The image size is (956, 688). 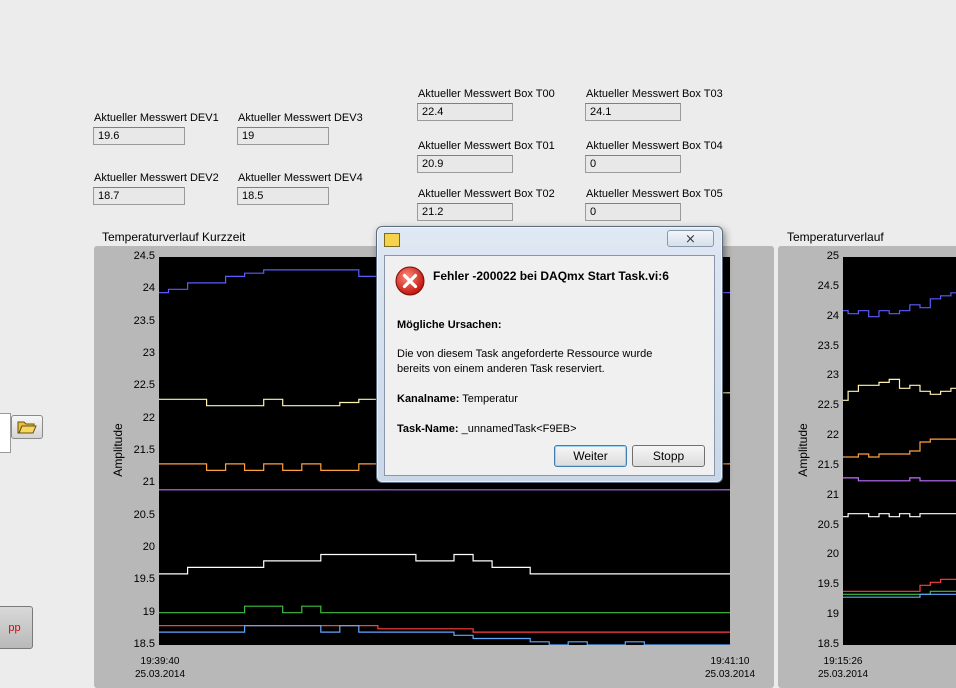 What do you see at coordinates (633, 212) in the screenshot?
I see `indicator-value-t05: 0` at bounding box center [633, 212].